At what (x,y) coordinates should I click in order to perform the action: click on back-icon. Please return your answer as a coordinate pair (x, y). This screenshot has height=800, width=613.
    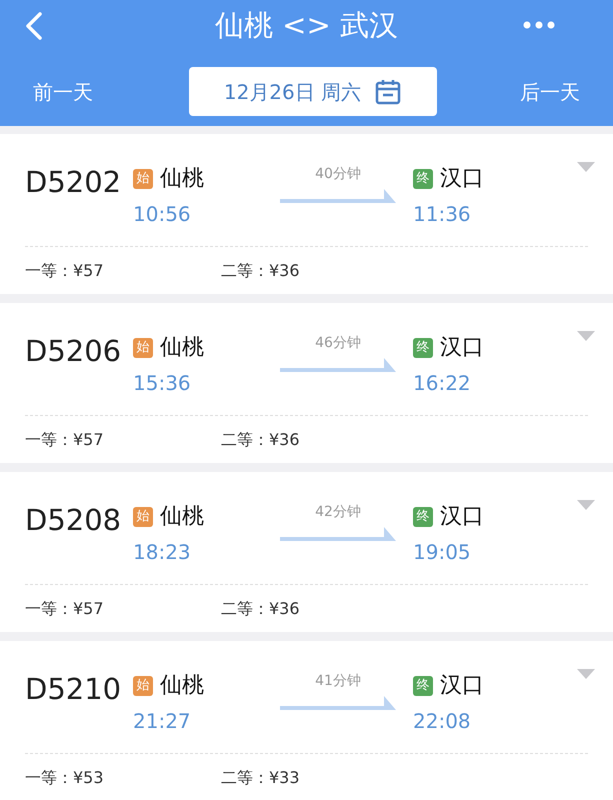
    Looking at the image, I should click on (34, 26).